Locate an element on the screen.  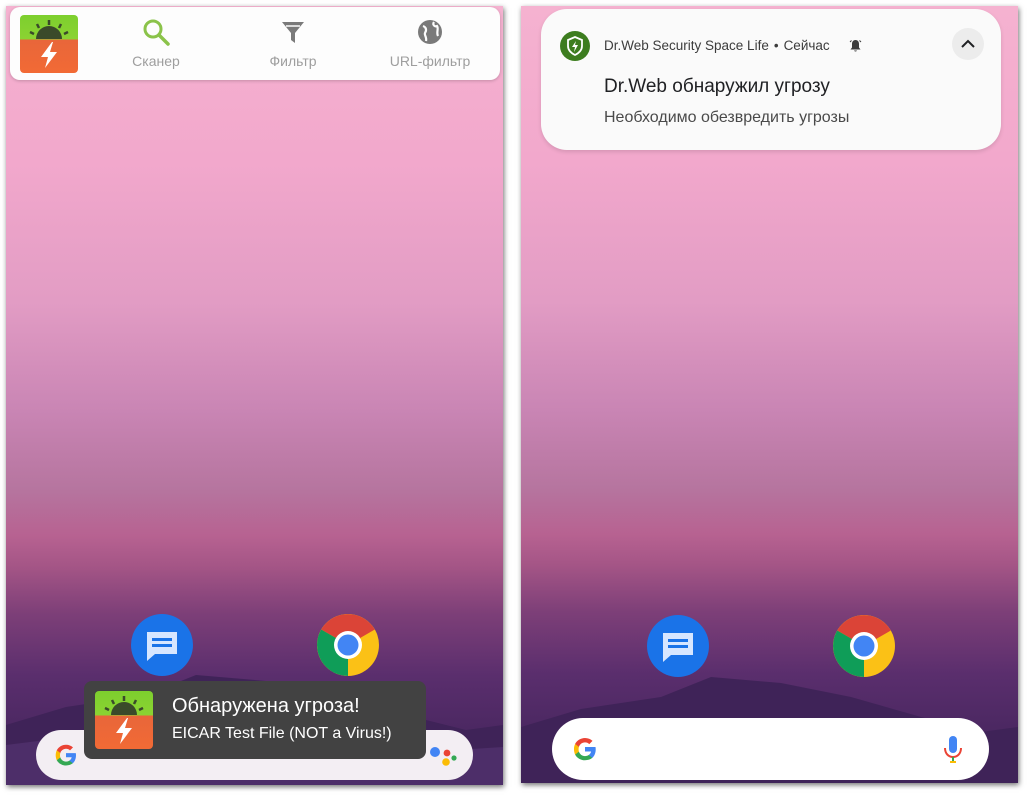
search-icon is located at coordinates (156, 32).